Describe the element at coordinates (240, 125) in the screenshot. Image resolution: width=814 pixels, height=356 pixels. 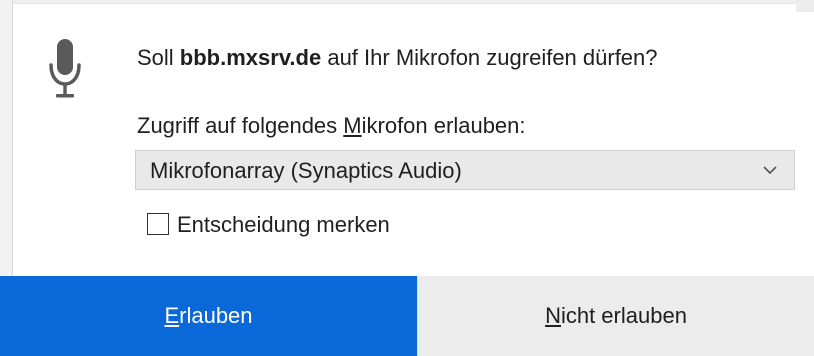
I see `device-select-label-before: Zugriff auf folgendes` at that location.